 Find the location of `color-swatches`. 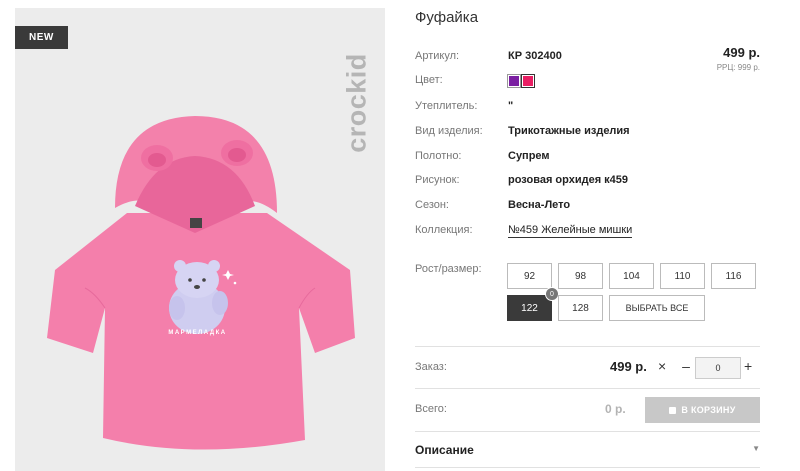

color-swatches is located at coordinates (521, 81).